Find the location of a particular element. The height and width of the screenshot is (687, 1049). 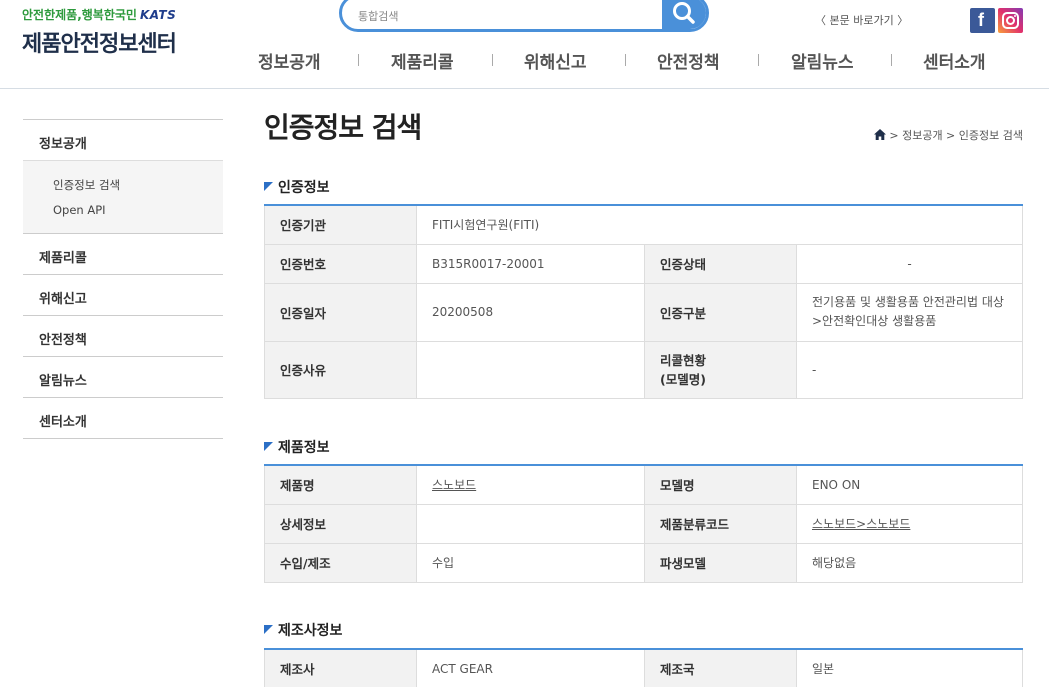

table-row: 상세정보 제품분류코드 스노보드>스노보드 is located at coordinates (643, 524).